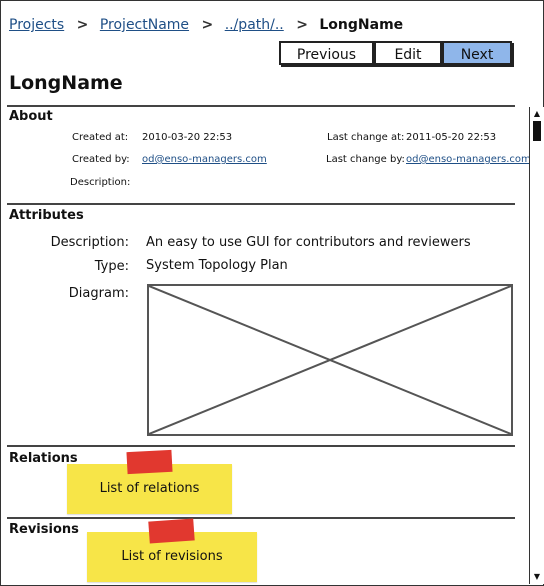 This screenshot has height=586, width=544. Describe the element at coordinates (451, 137) in the screenshot. I see `last-change-at-value: 2011-05-20 22:53` at that location.